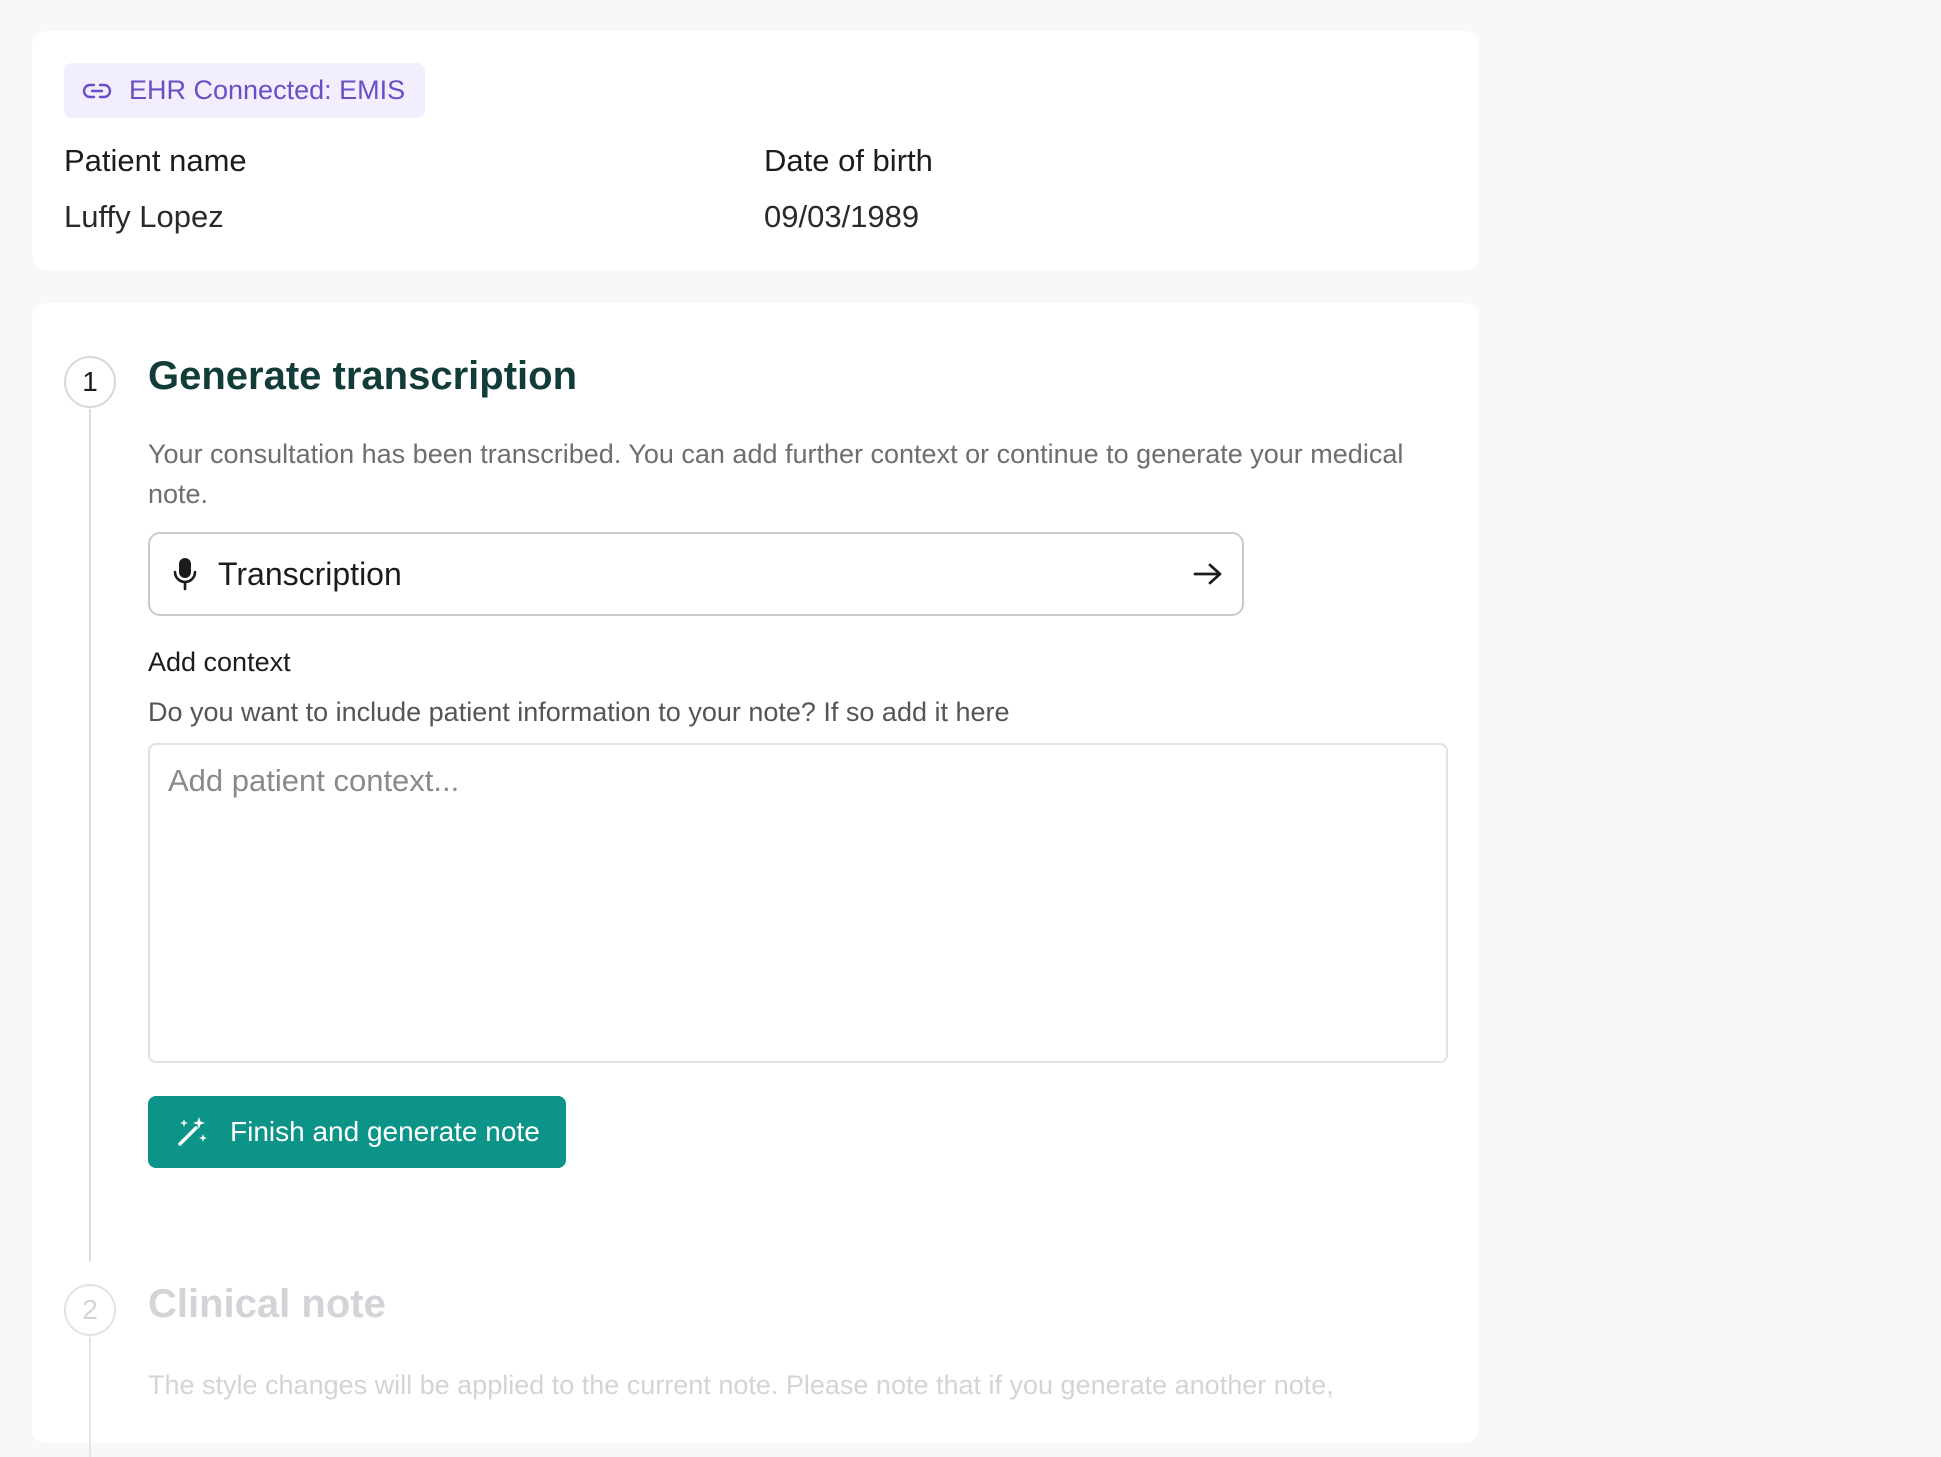 The image size is (1941, 1457). What do you see at coordinates (99, 91) in the screenshot?
I see `link-icon` at bounding box center [99, 91].